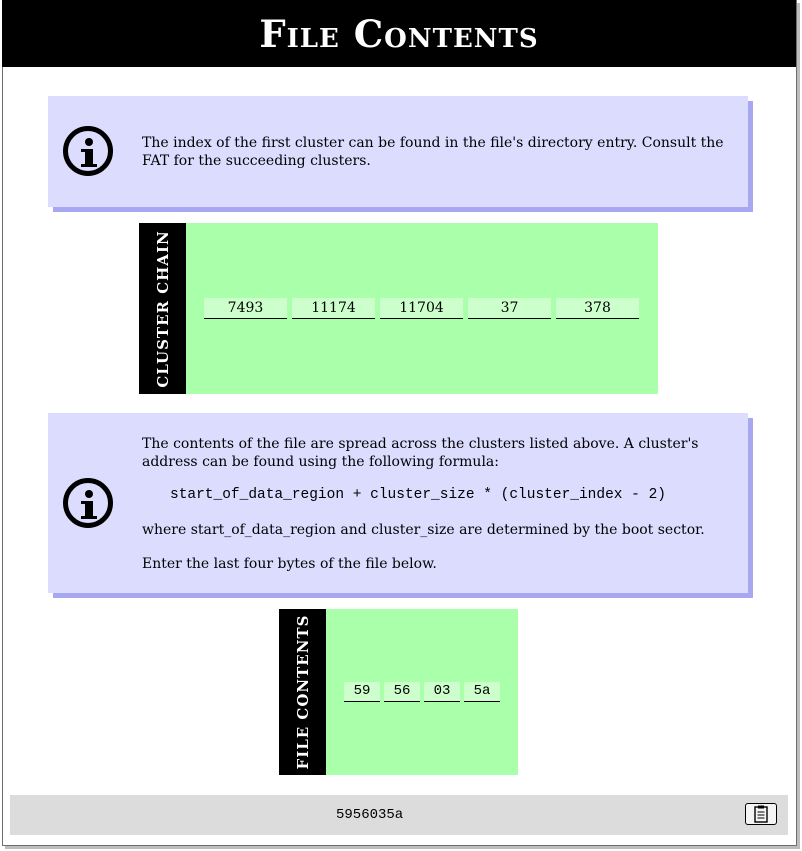 The image size is (802, 851). Describe the element at coordinates (302, 692) in the screenshot. I see `file-contents-label: FILE CONTENTS` at that location.